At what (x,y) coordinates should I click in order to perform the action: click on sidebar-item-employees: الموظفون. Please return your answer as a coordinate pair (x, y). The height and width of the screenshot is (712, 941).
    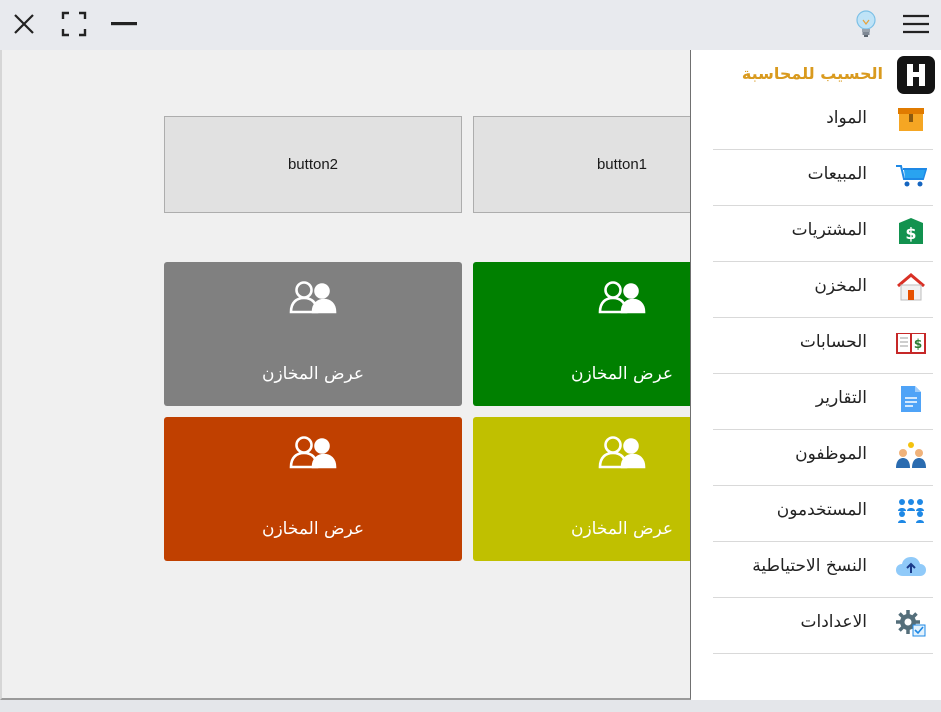
    Looking at the image, I should click on (823, 458).